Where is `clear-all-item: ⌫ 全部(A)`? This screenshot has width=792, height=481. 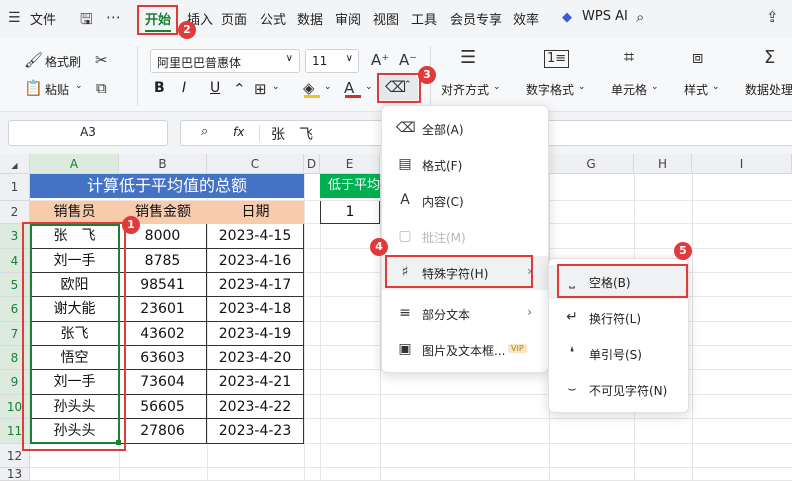 clear-all-item: ⌫ 全部(A) is located at coordinates (465, 129).